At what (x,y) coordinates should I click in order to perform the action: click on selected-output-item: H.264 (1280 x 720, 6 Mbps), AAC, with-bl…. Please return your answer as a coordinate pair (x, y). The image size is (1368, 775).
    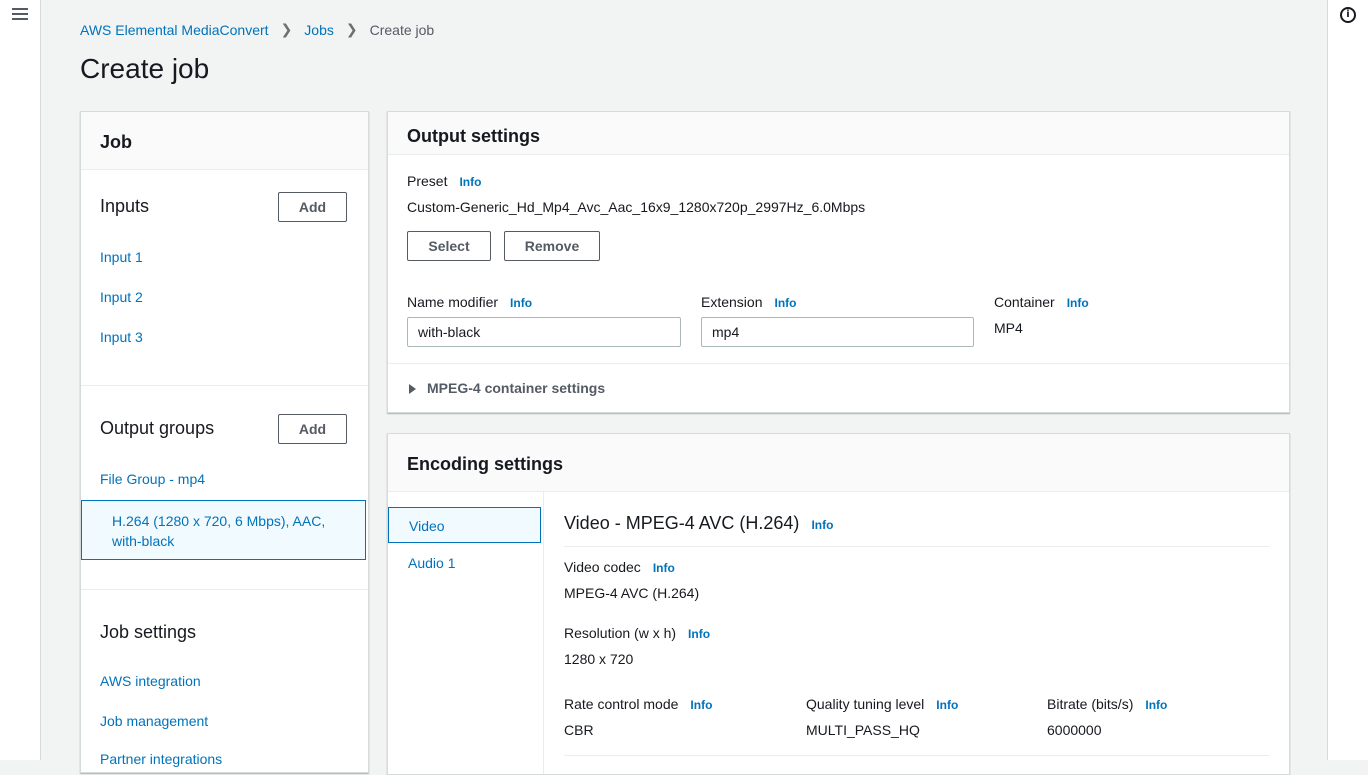
    Looking at the image, I should click on (223, 530).